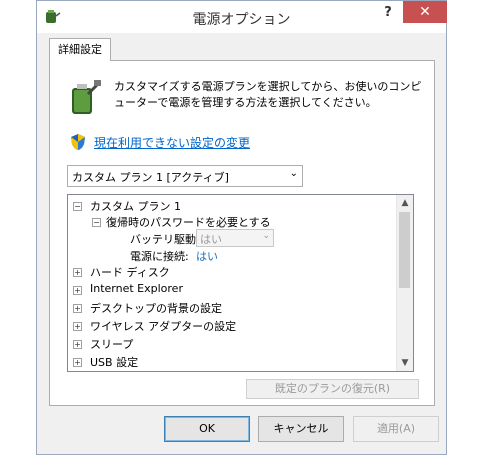 The height and width of the screenshot is (457, 490). What do you see at coordinates (159, 256) in the screenshot?
I see `plugged-in-setting-label: 電源に接続:` at bounding box center [159, 256].